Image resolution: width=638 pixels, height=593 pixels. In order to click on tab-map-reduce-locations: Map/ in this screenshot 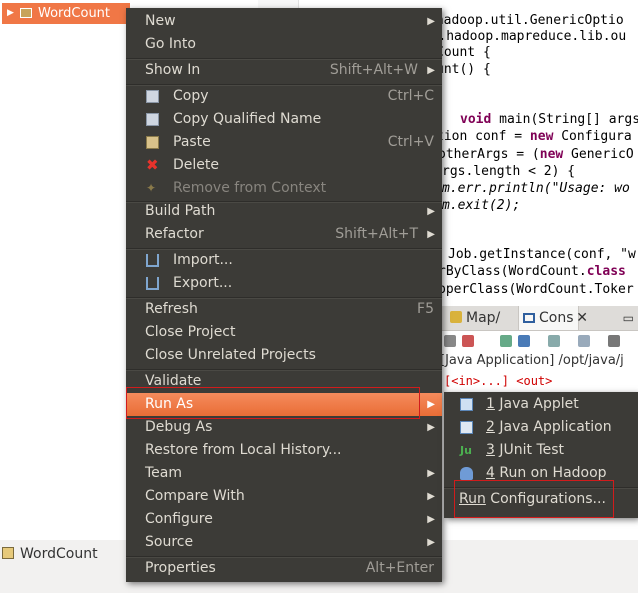, I will do `click(475, 318)`.